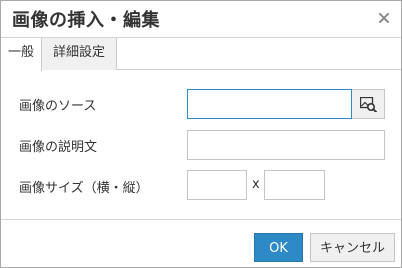  I want to click on tab-advanced: 詳細設定, so click(79, 54).